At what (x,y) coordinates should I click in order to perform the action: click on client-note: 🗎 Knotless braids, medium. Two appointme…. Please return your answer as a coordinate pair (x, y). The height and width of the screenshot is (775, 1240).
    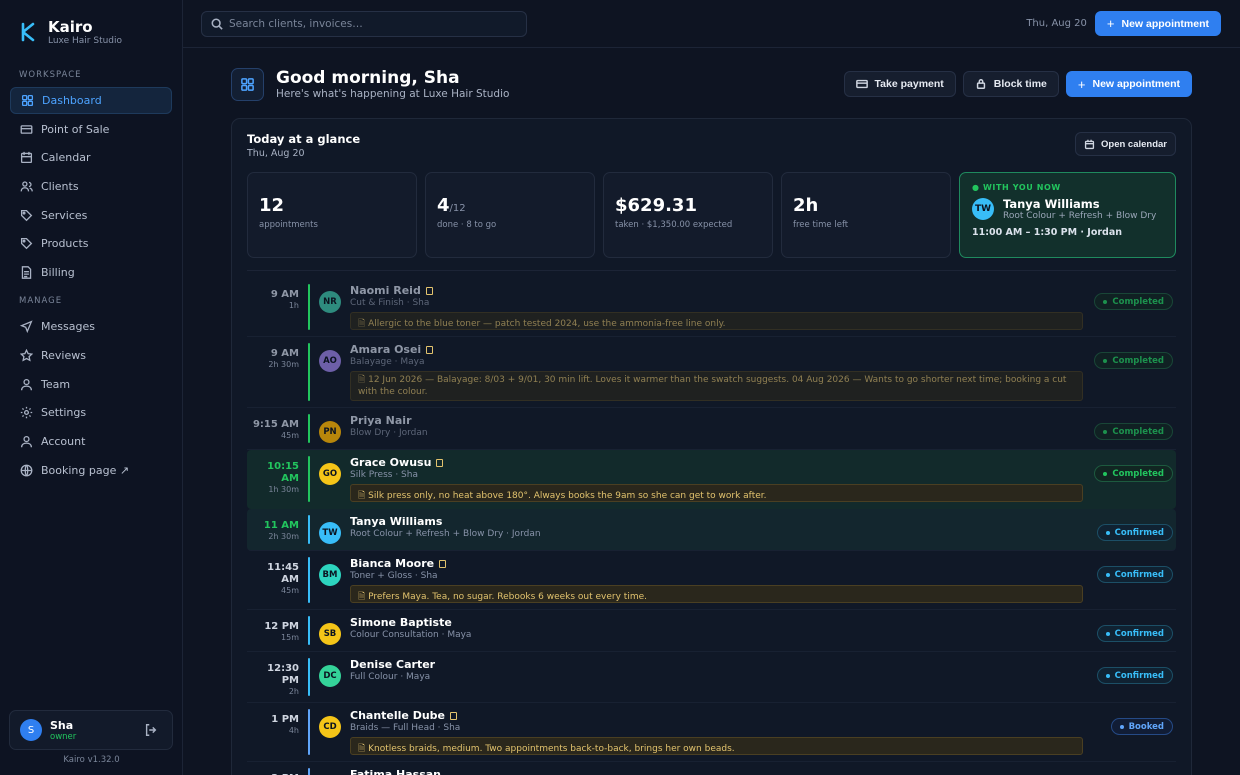
    Looking at the image, I should click on (716, 746).